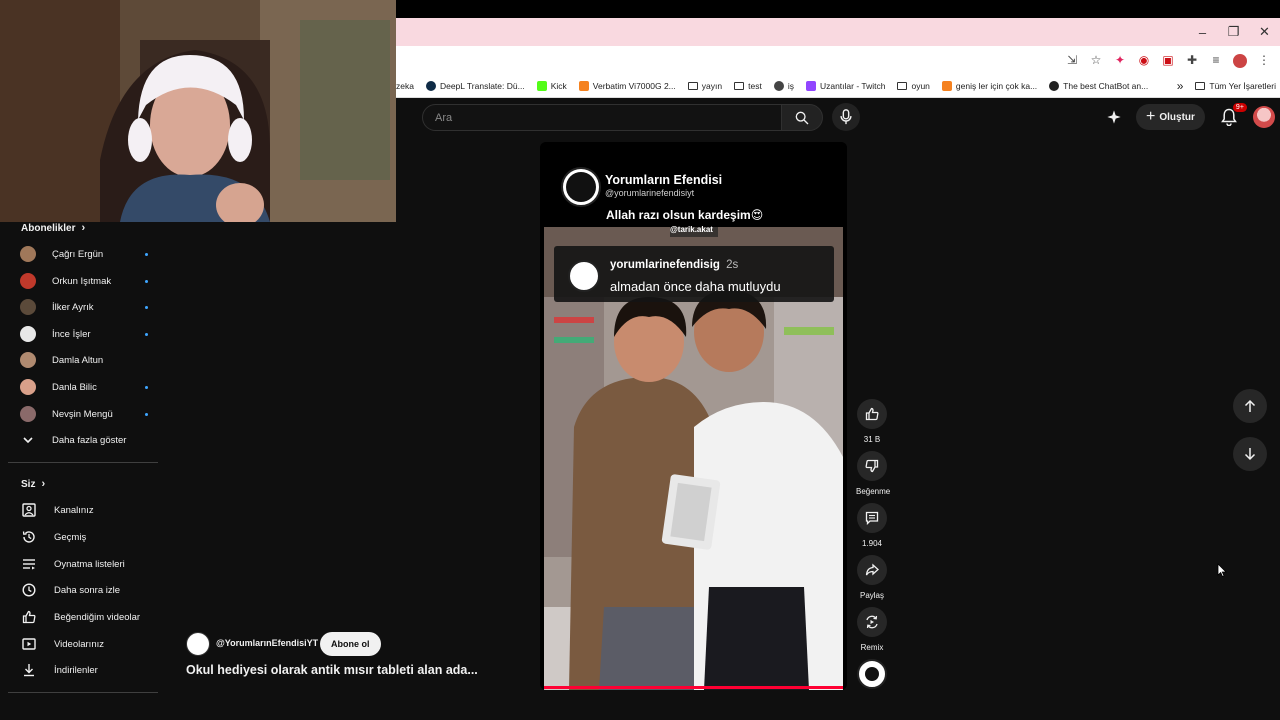 The width and height of the screenshot is (1280, 720). What do you see at coordinates (1263, 117) in the screenshot?
I see `user-avatar` at bounding box center [1263, 117].